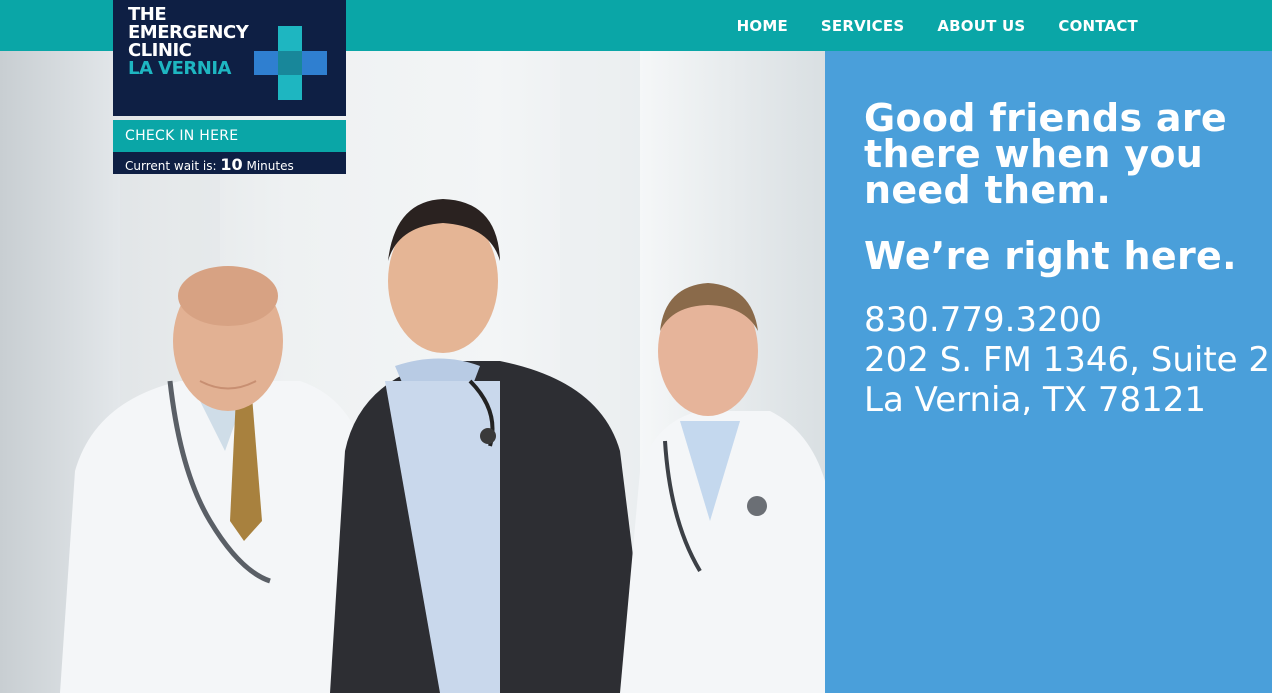 This screenshot has height=693, width=1272. I want to click on address-line-1: 202 S. FM 1346, Suite 2, so click(1067, 360).